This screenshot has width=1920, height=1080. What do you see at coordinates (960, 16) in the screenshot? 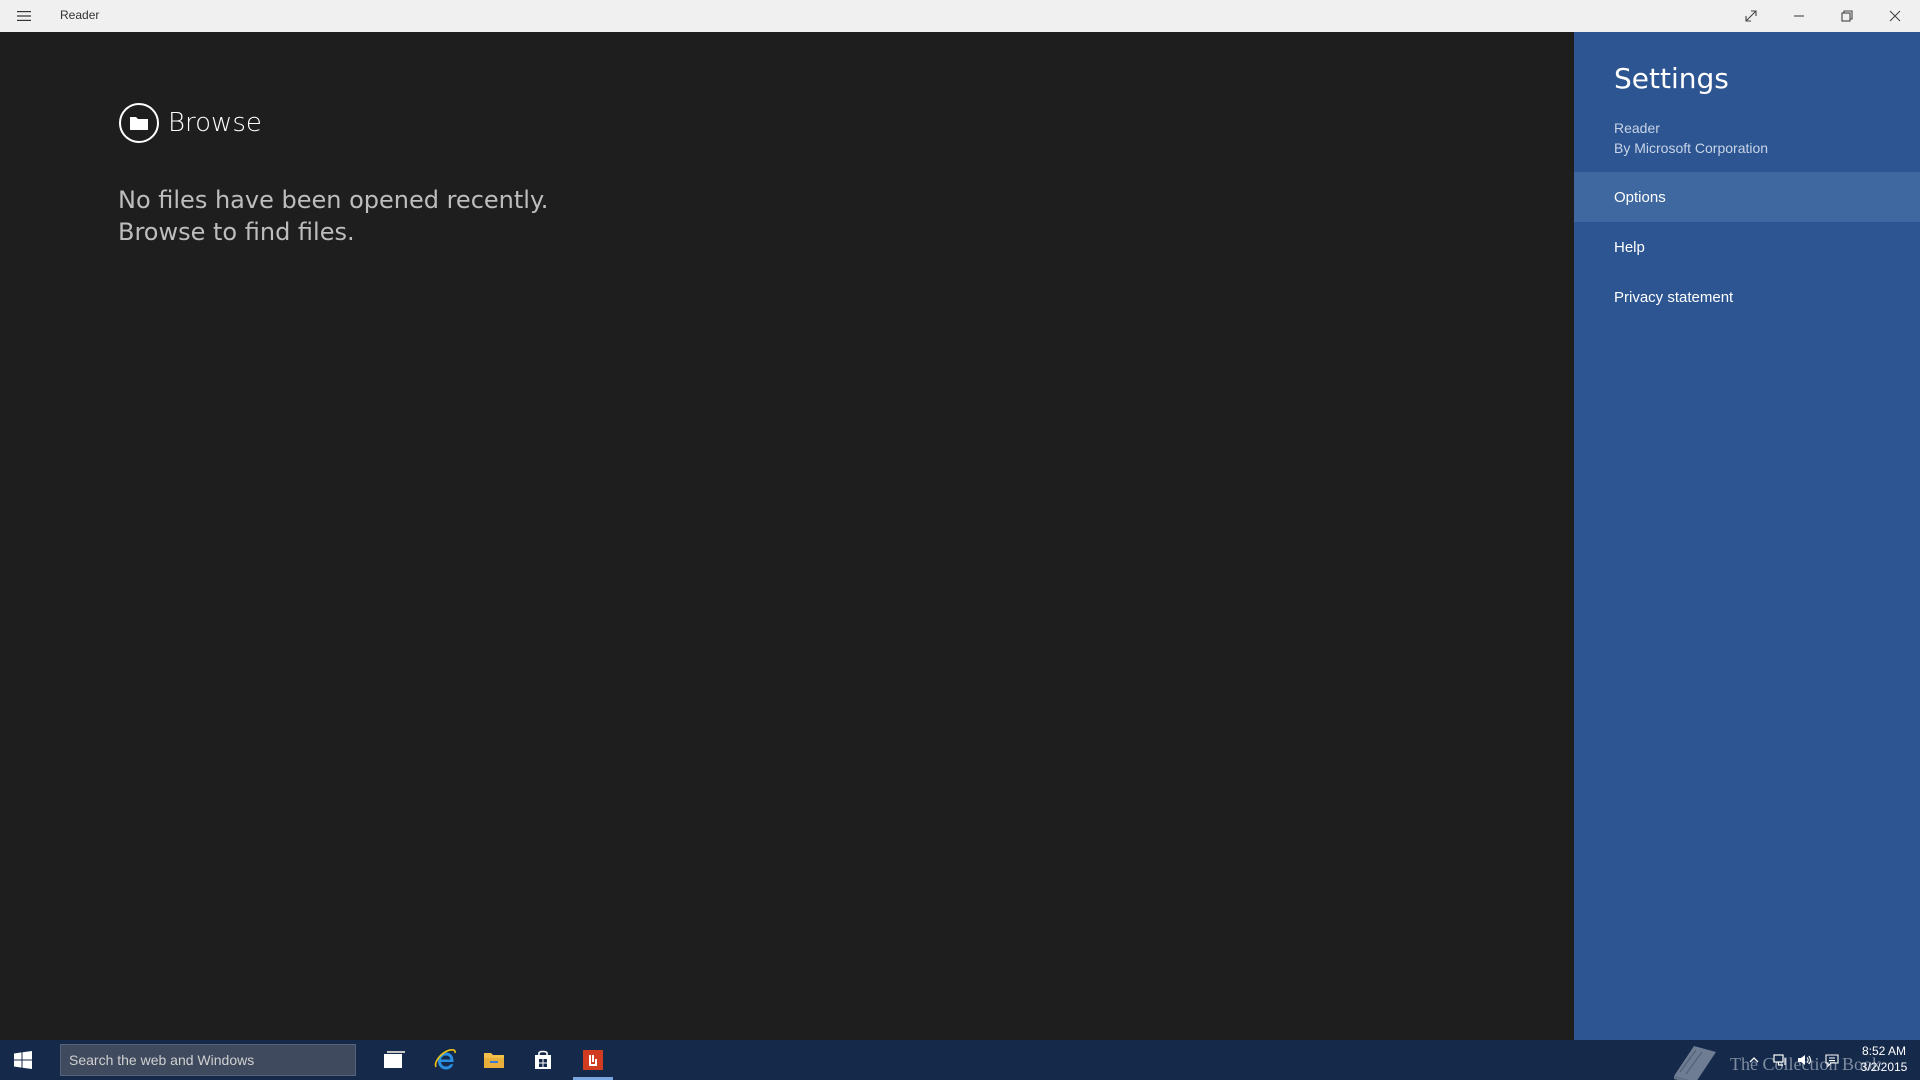
I see `title-bar: Reader` at bounding box center [960, 16].